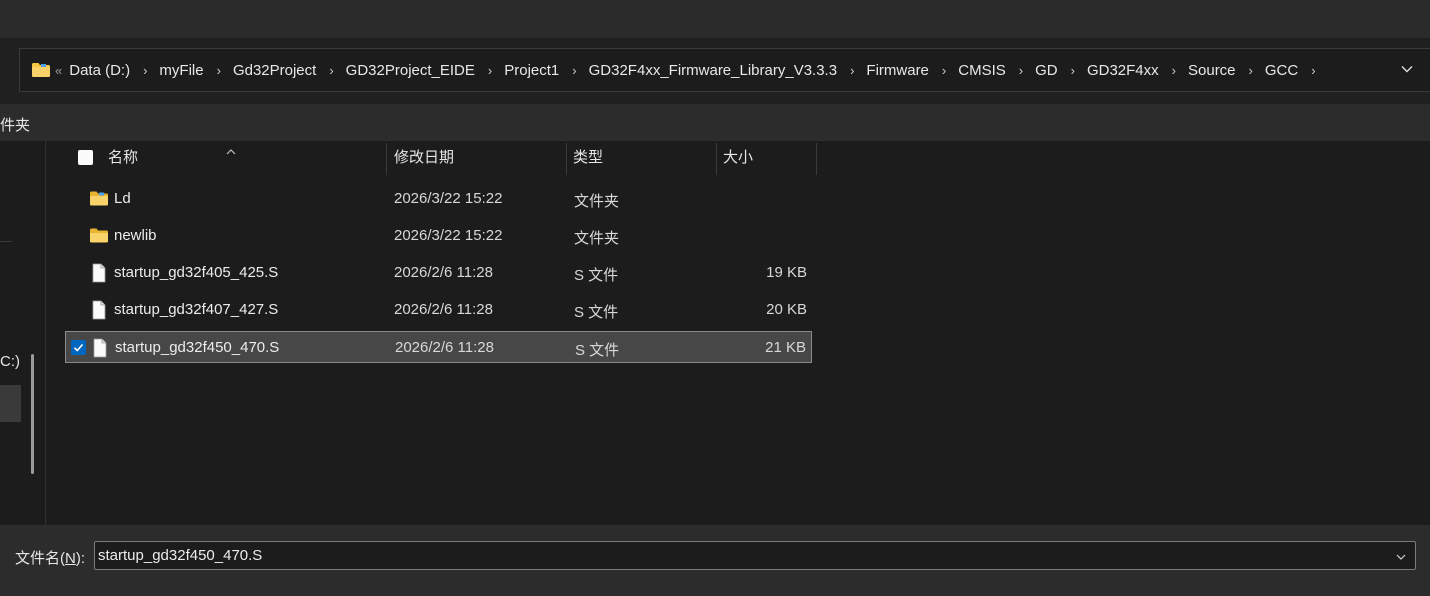  Describe the element at coordinates (6, 241) in the screenshot. I see `nav-divider` at that location.